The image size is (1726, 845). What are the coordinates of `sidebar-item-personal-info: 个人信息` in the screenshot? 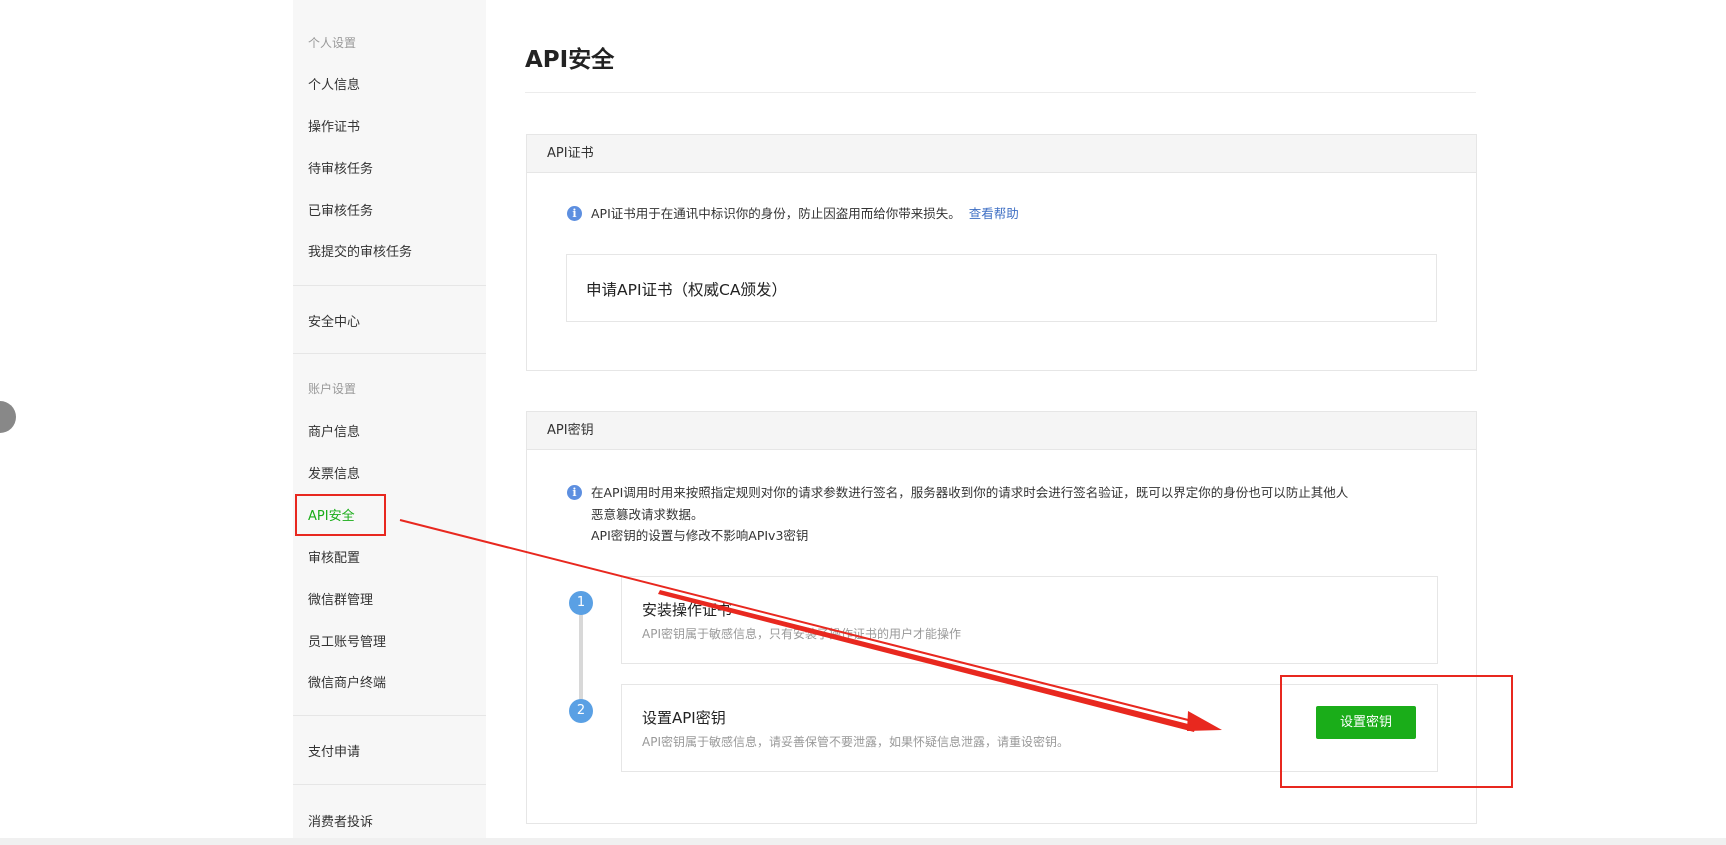 It's located at (334, 83).